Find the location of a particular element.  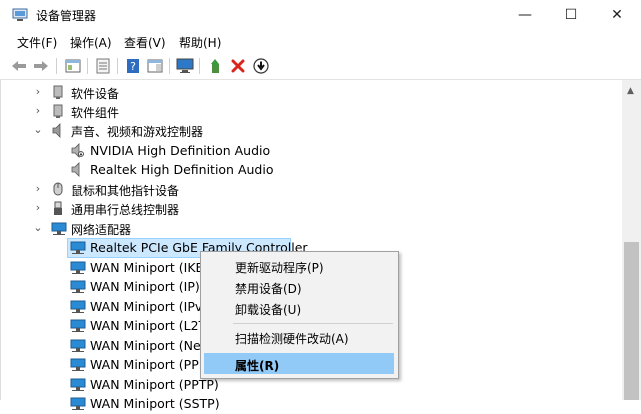

tree-item-label: WAN Miniport (SSTP) is located at coordinates (155, 403).